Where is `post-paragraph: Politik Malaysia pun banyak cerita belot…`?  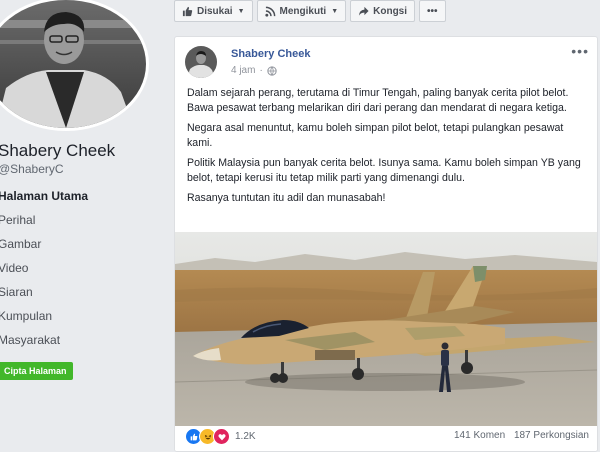
post-paragraph: Politik Malaysia pun banyak cerita belot… is located at coordinates (384, 170).